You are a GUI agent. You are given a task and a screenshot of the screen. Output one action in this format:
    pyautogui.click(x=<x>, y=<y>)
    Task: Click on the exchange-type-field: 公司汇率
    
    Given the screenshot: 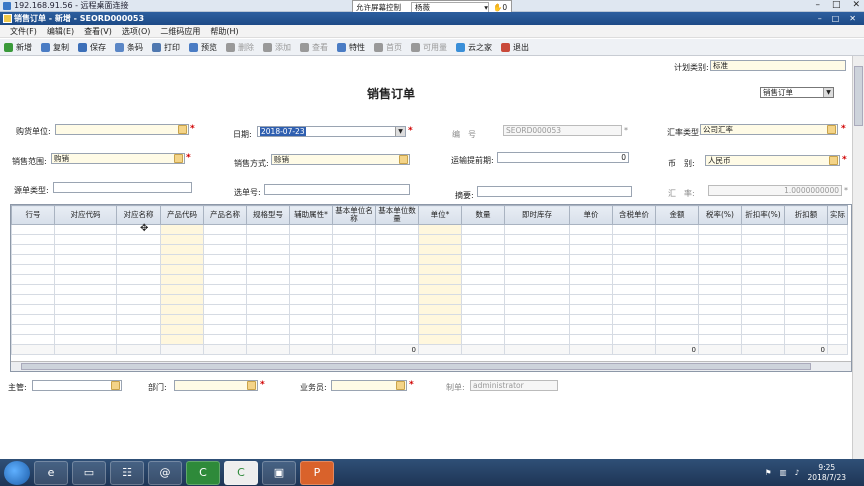 What is the action you would take?
    pyautogui.click(x=769, y=129)
    